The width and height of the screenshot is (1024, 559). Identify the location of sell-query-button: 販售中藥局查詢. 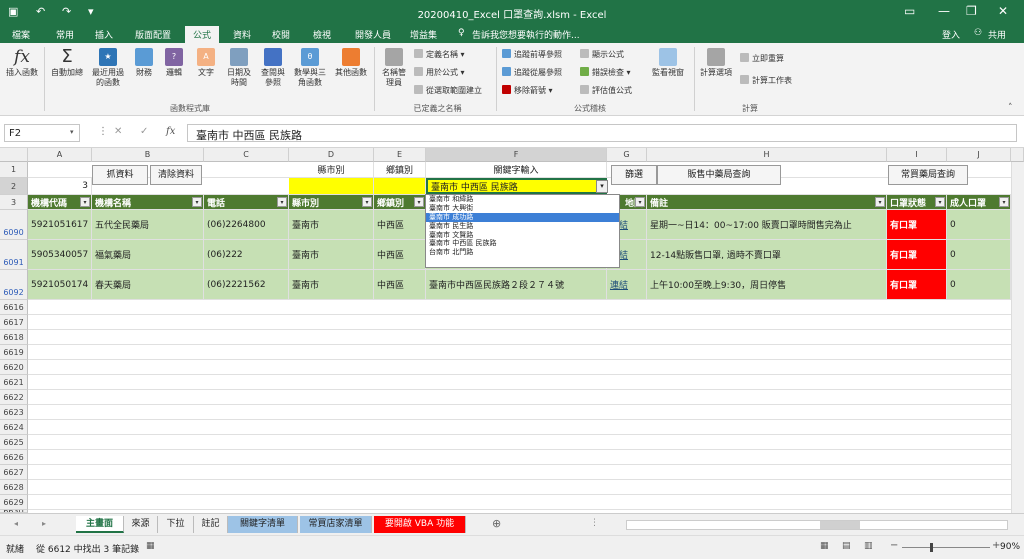
(719, 175).